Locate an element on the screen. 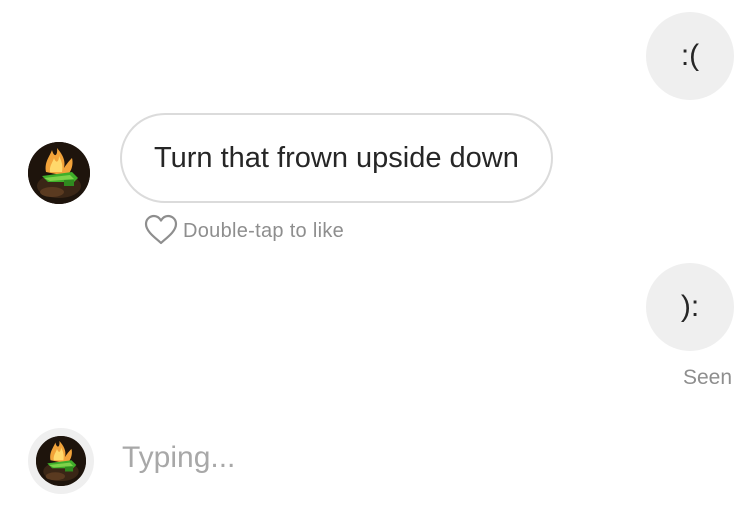 This screenshot has width=750, height=523. outgoing-message-bubble: ): is located at coordinates (690, 307).